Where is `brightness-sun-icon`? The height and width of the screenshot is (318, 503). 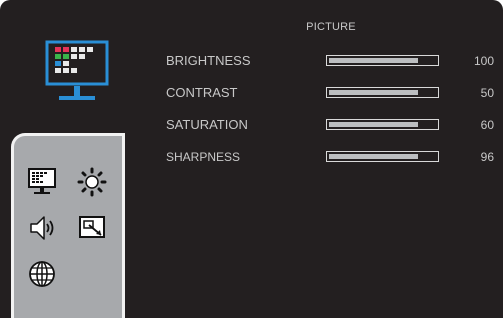
brightness-sun-icon is located at coordinates (92, 182).